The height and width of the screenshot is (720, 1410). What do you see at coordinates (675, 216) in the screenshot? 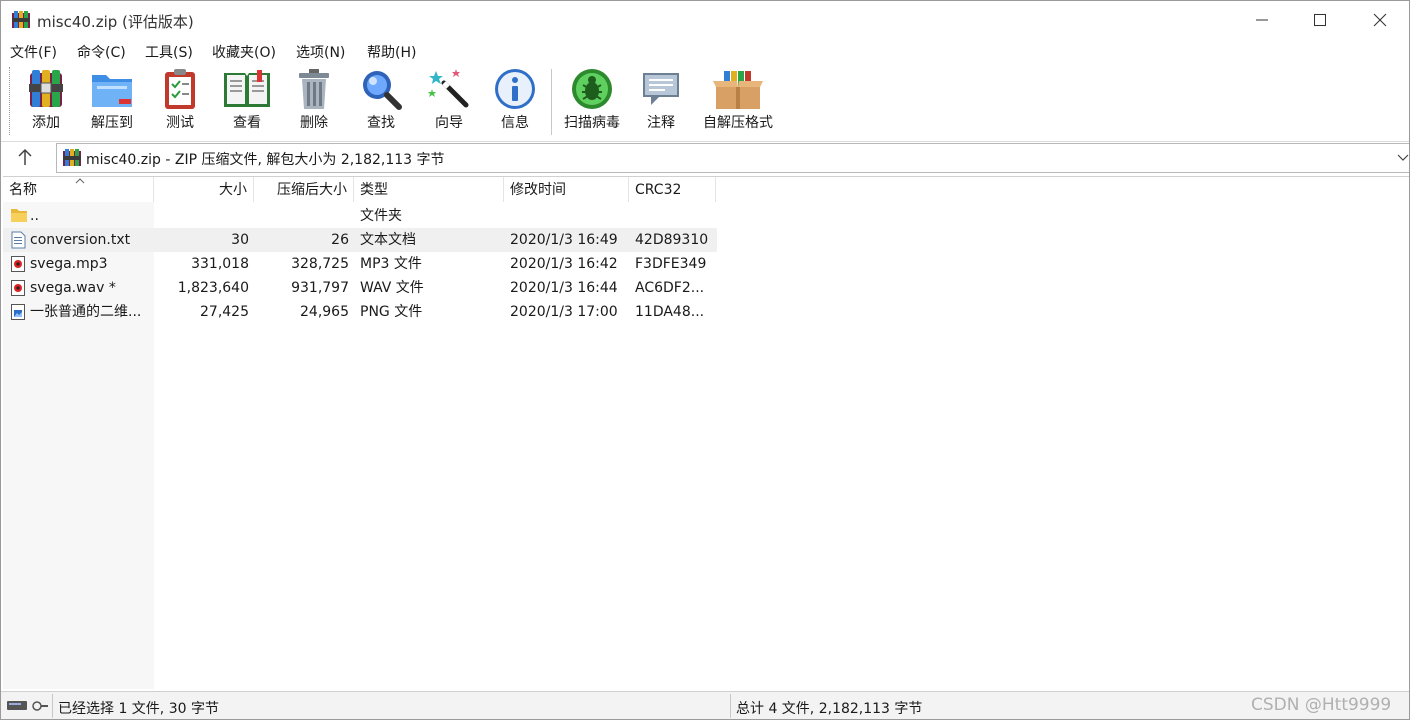
I see `file-crc` at bounding box center [675, 216].